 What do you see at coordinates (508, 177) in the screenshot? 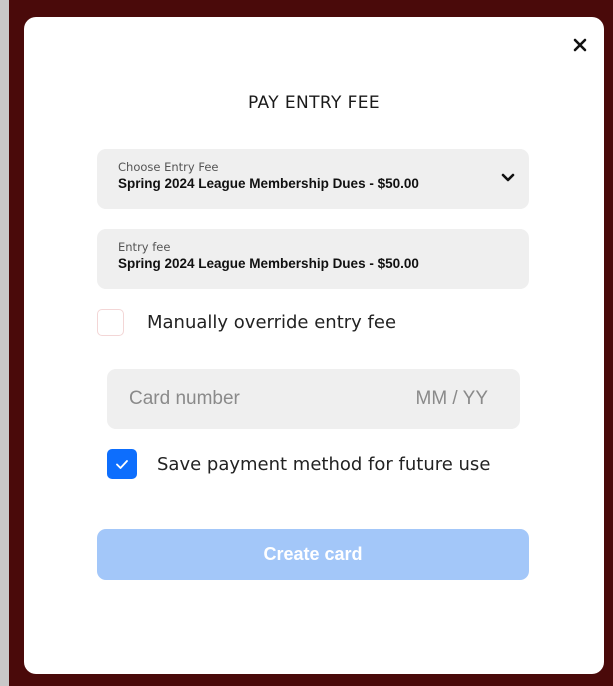
I see `chevron-down-icon` at bounding box center [508, 177].